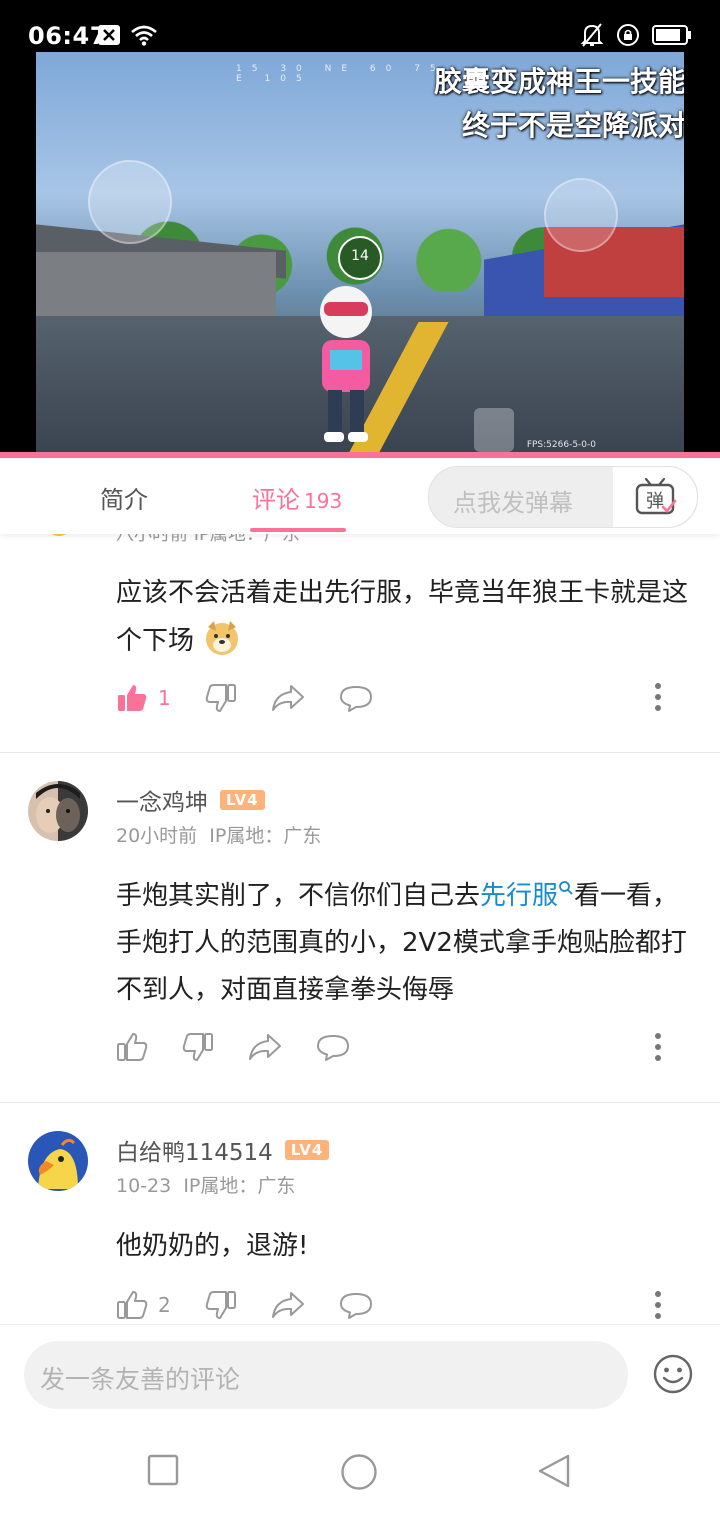 This screenshot has width=720, height=1521. I want to click on thumbs-up-filled-icon, so click(132, 698).